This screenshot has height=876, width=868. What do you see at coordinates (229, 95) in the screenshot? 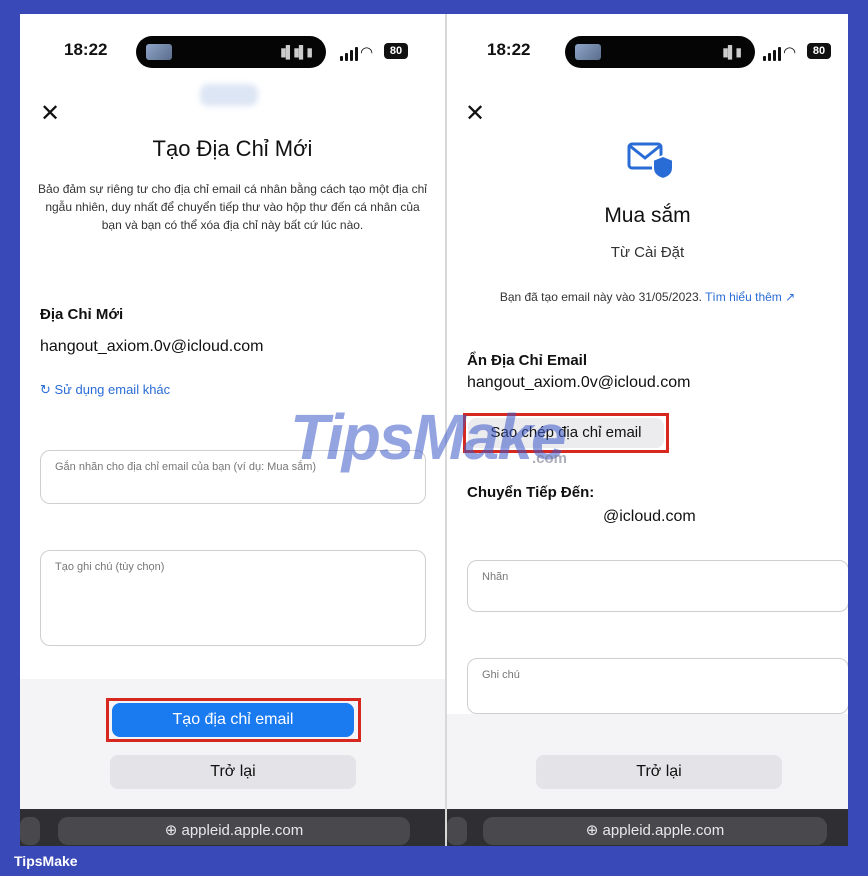
I see `blurred-avatar` at bounding box center [229, 95].